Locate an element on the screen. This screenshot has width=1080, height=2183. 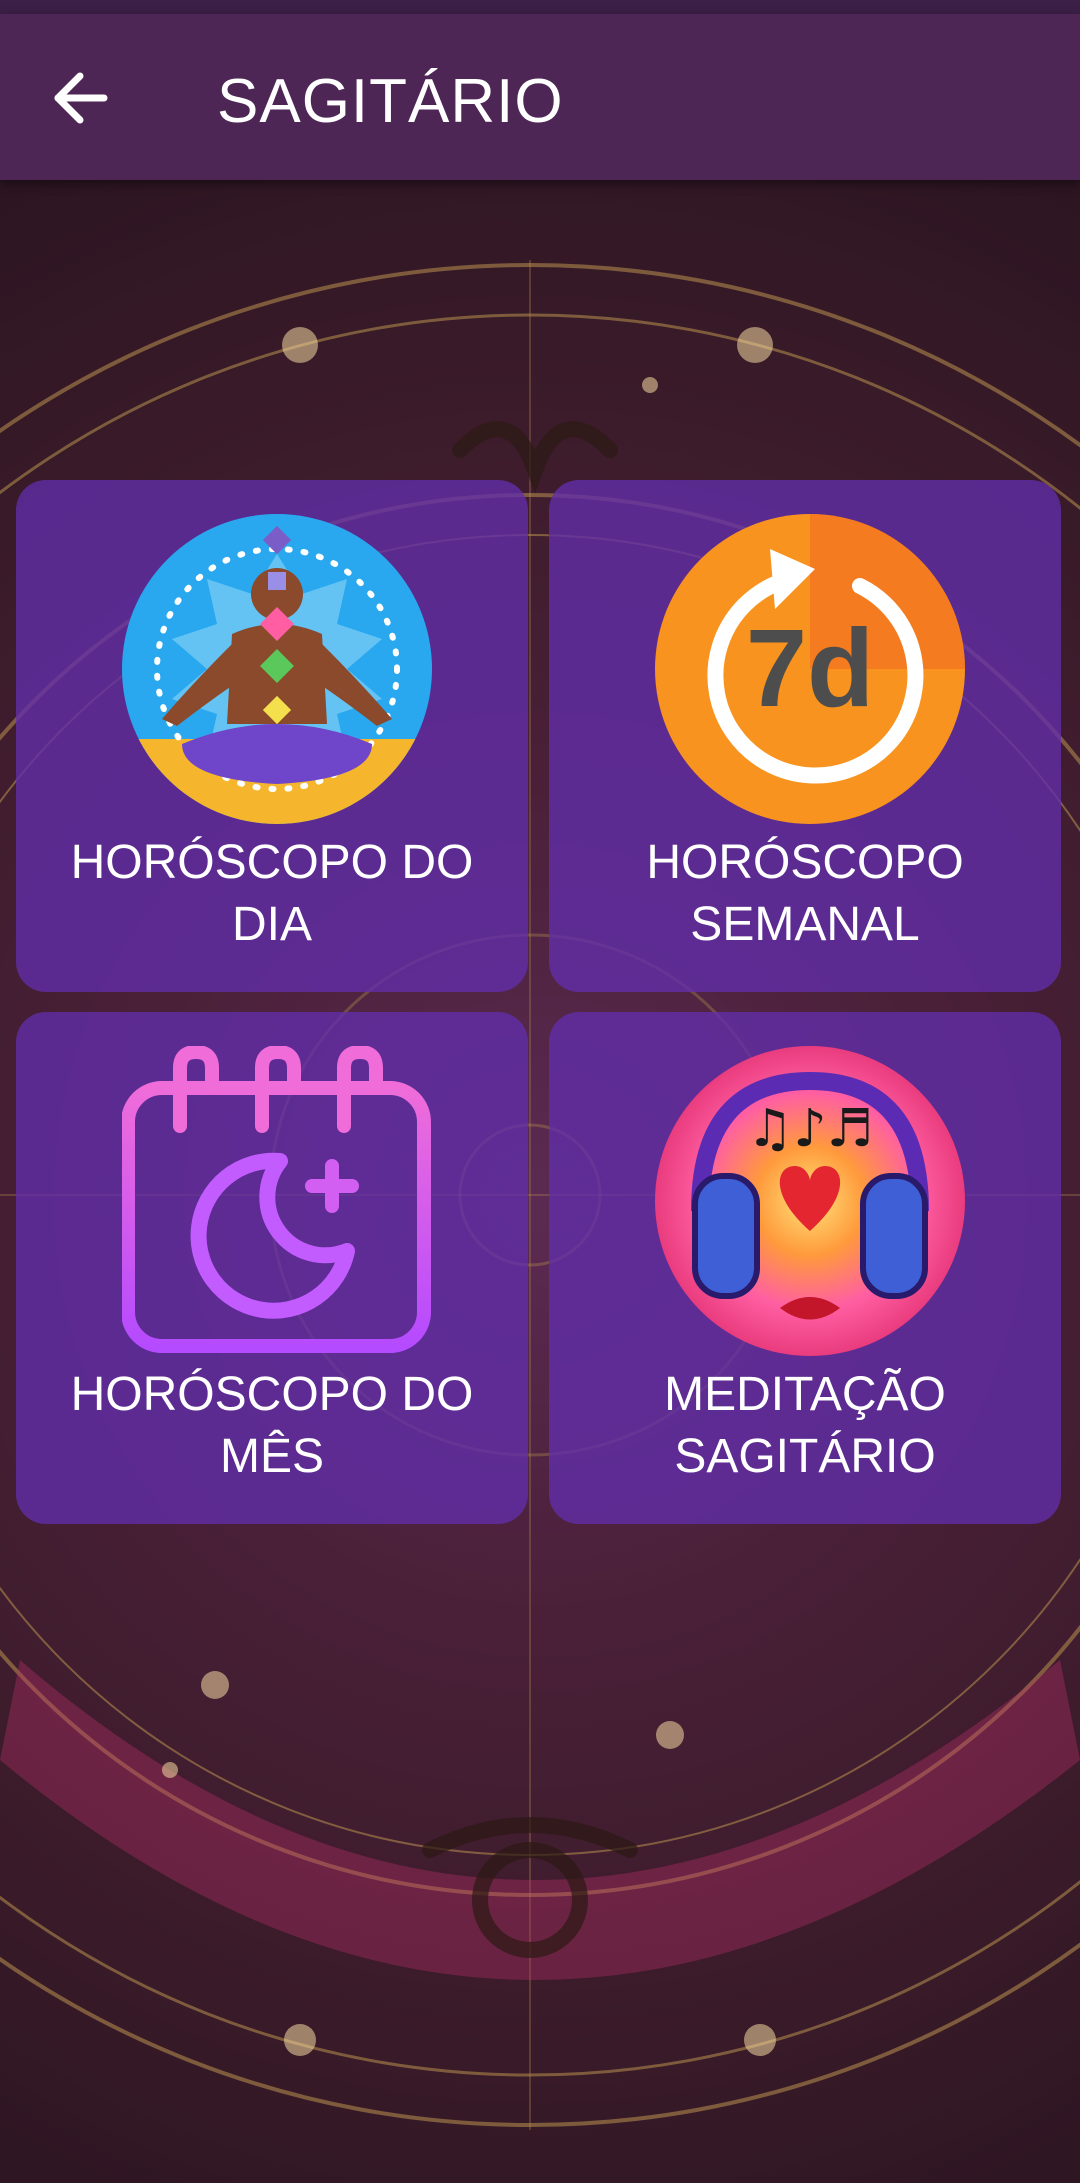
tile-horoscopo-do-dia: HORÓSCOPO DO DIA is located at coordinates (272, 736).